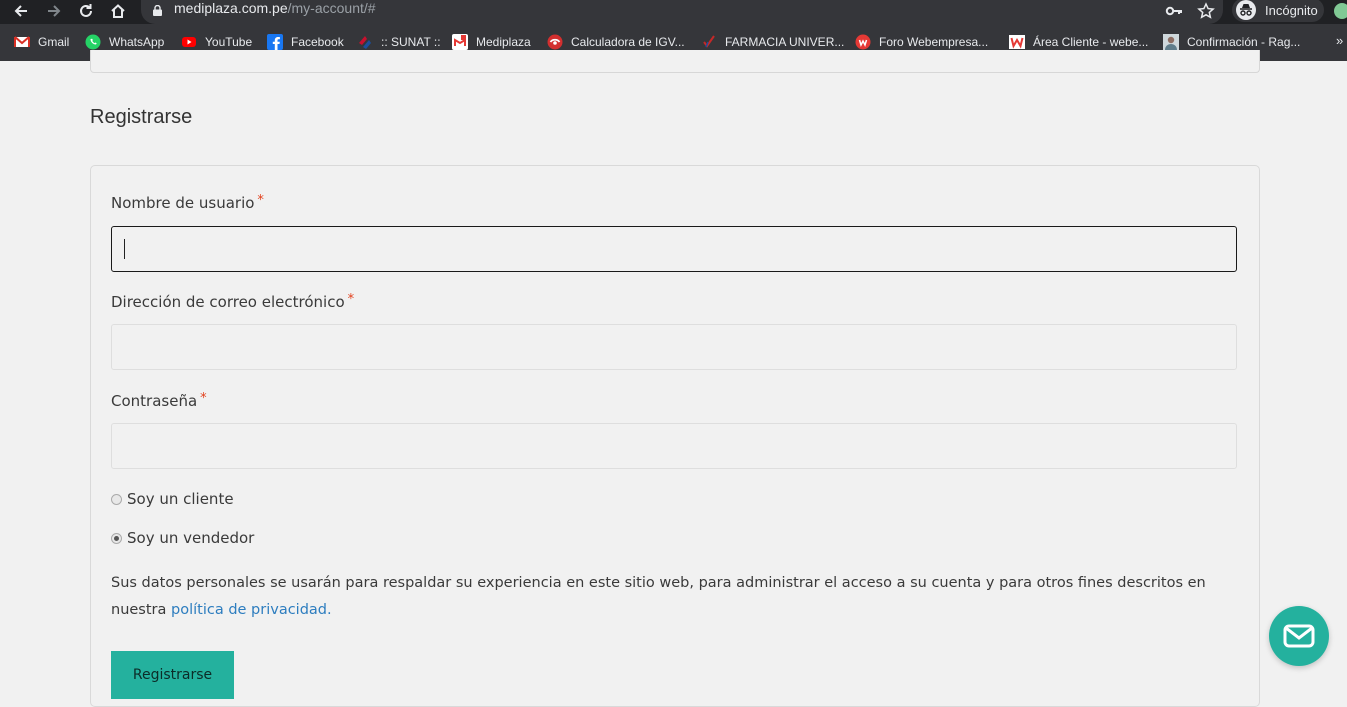 Image resolution: width=1347 pixels, height=707 pixels. I want to click on register-button: Registrarse, so click(172, 675).